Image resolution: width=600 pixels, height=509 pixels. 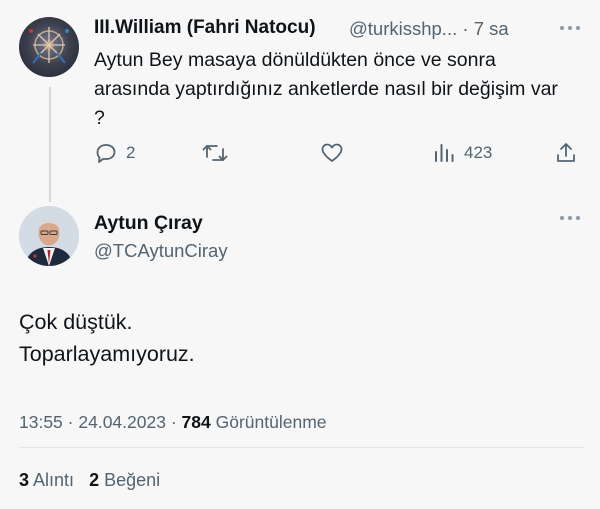 I want to click on quotes-label: Alıntı, so click(x=54, y=480).